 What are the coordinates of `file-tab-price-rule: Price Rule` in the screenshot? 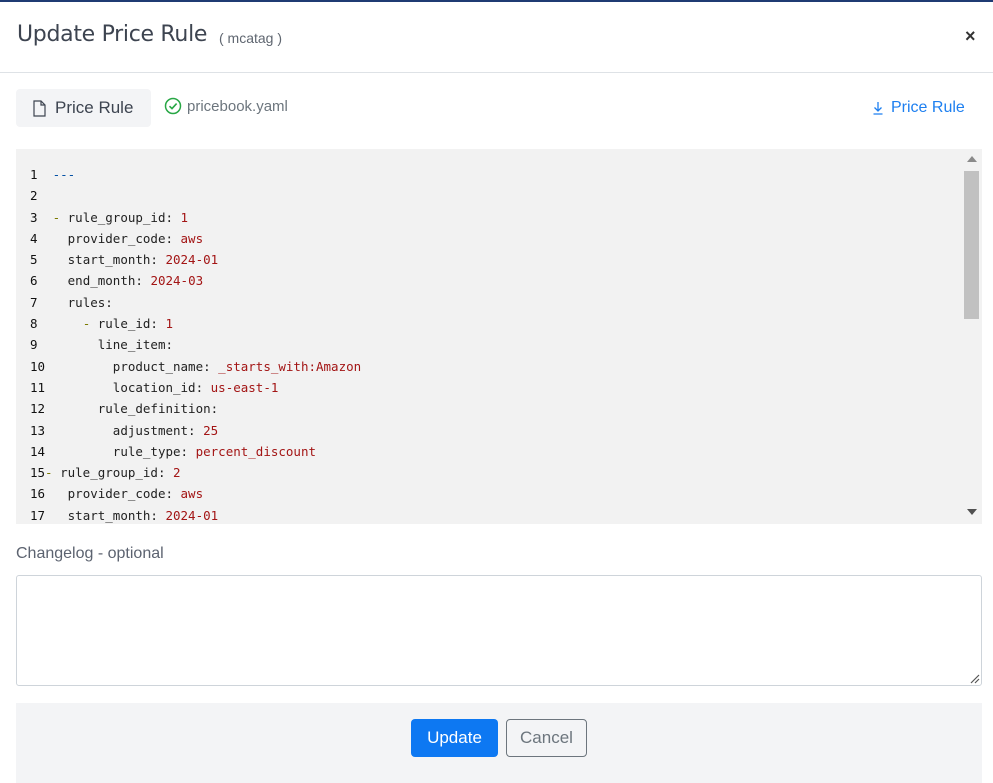 It's located at (83, 108).